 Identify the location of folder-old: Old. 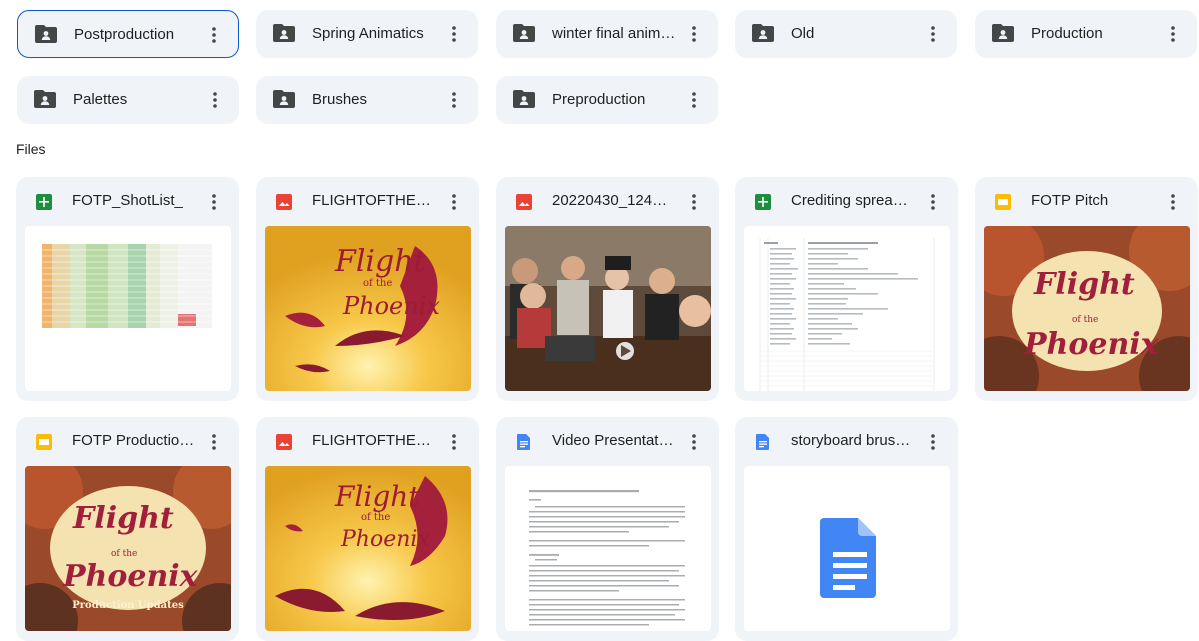
(846, 34).